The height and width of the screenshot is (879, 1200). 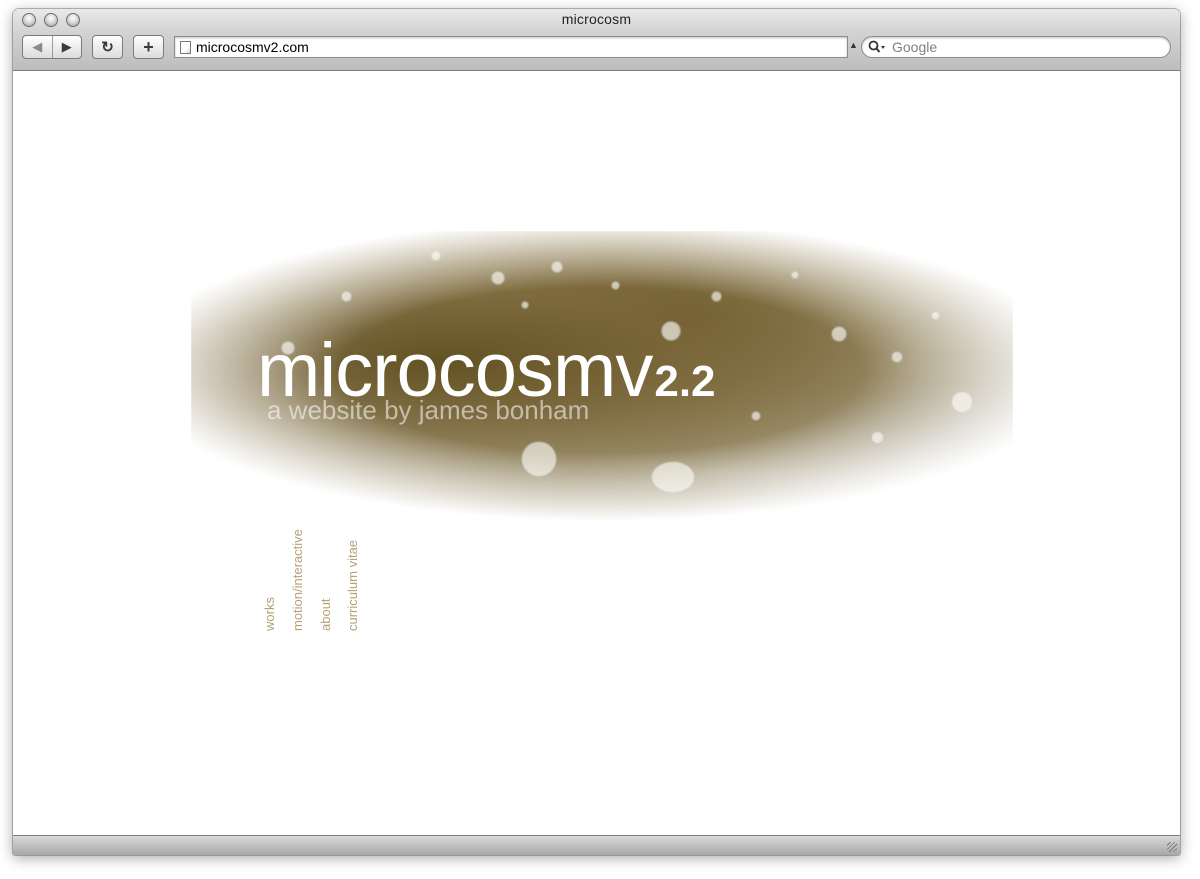 What do you see at coordinates (685, 381) in the screenshot?
I see `logo-version: 2.2` at bounding box center [685, 381].